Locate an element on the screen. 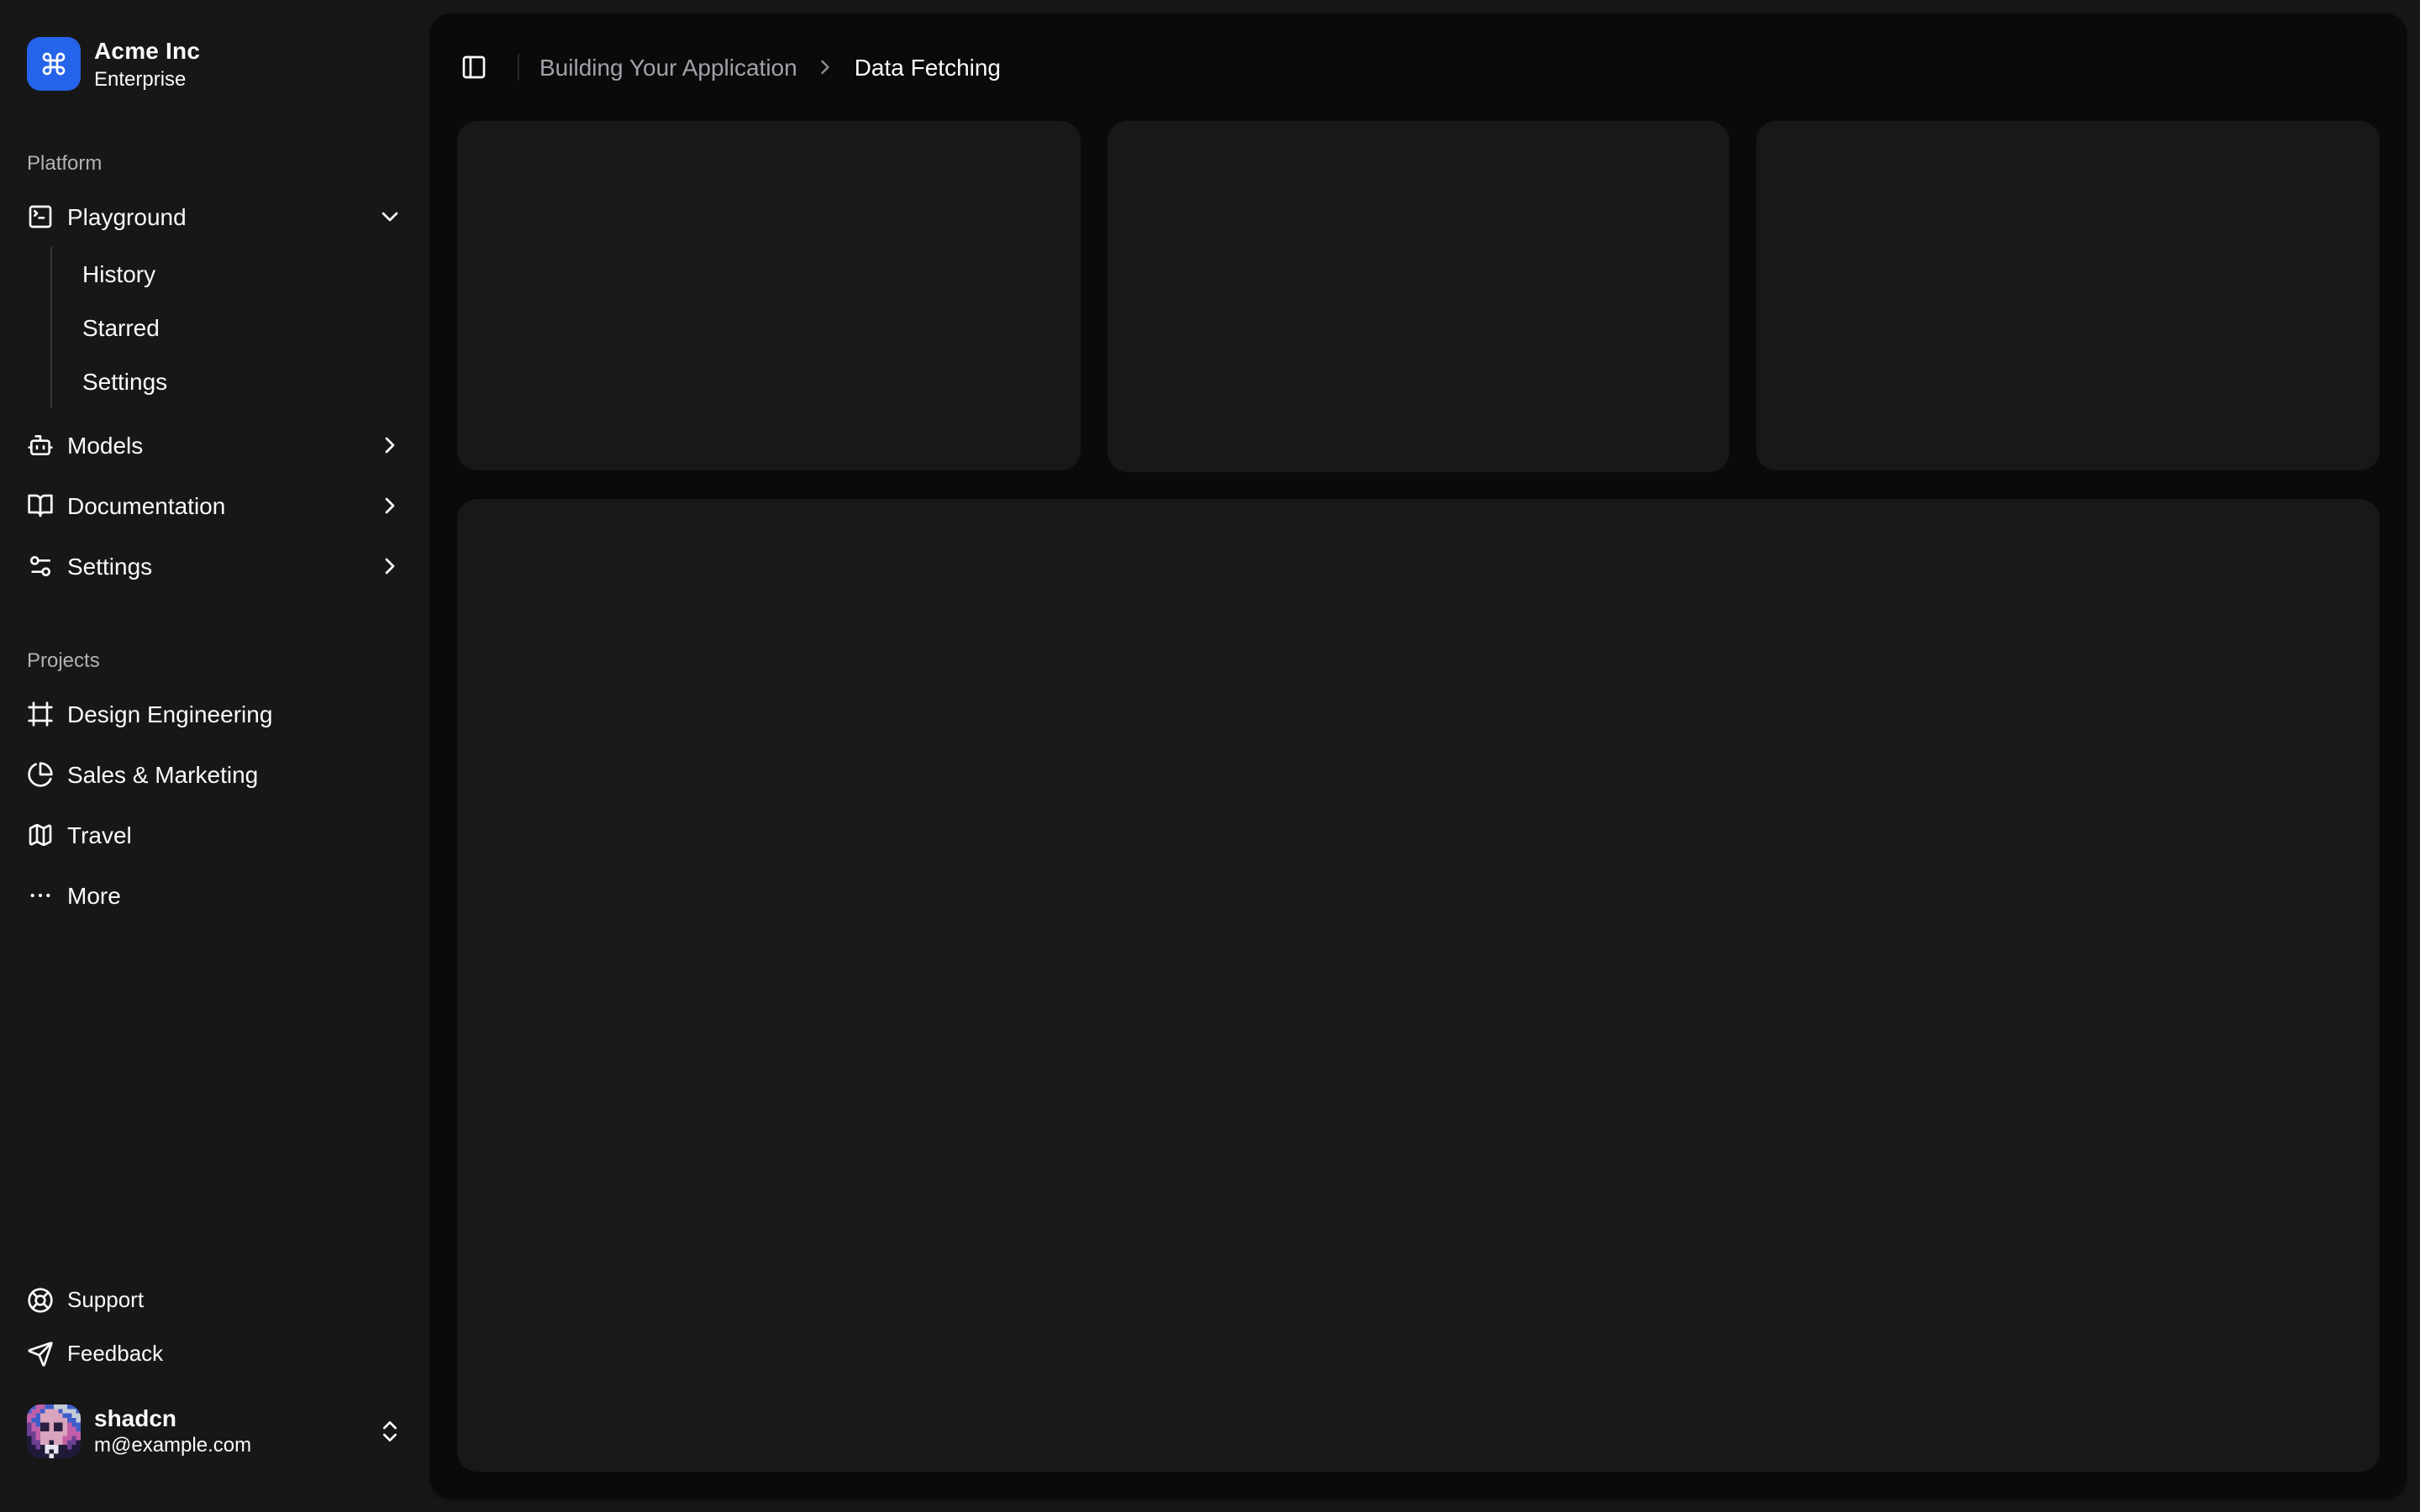  bot-icon is located at coordinates (40, 444).